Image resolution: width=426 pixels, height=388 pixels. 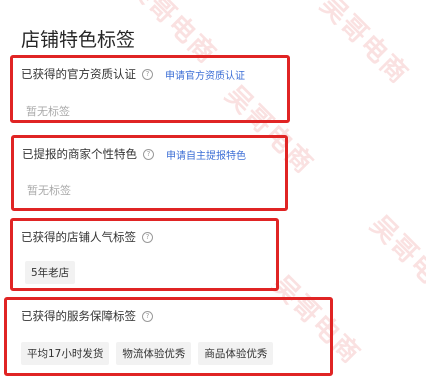 What do you see at coordinates (78, 74) in the screenshot?
I see `section-title: 已获得的官方资质认证` at bounding box center [78, 74].